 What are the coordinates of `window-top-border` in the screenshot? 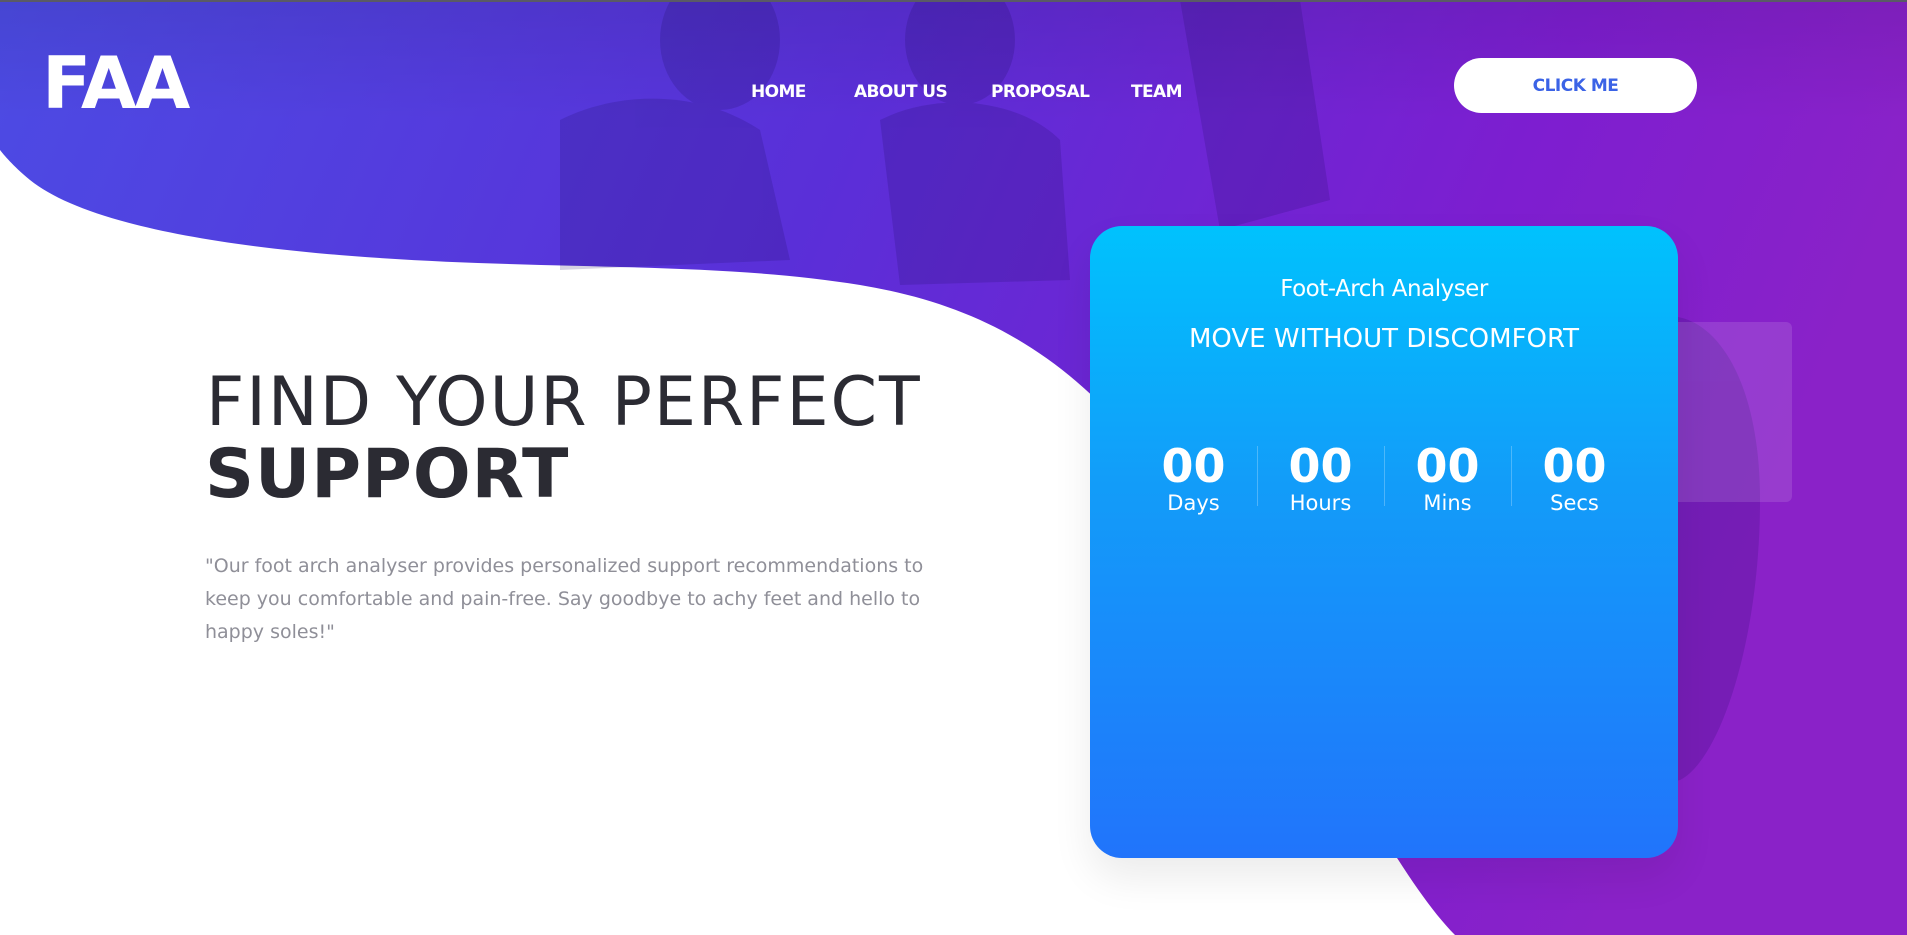 It's located at (953, 1).